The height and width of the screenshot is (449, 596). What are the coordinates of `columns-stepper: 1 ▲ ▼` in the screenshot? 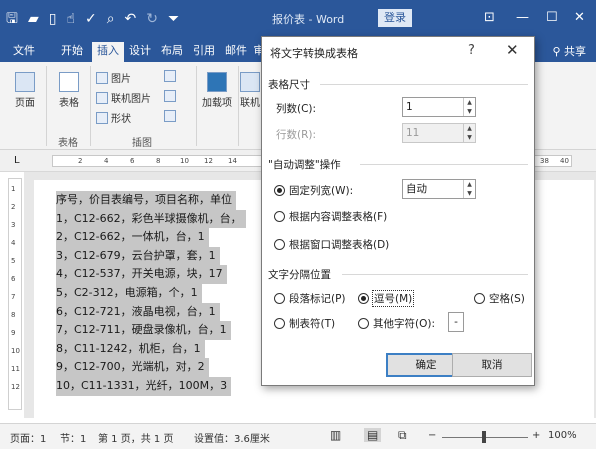 It's located at (439, 107).